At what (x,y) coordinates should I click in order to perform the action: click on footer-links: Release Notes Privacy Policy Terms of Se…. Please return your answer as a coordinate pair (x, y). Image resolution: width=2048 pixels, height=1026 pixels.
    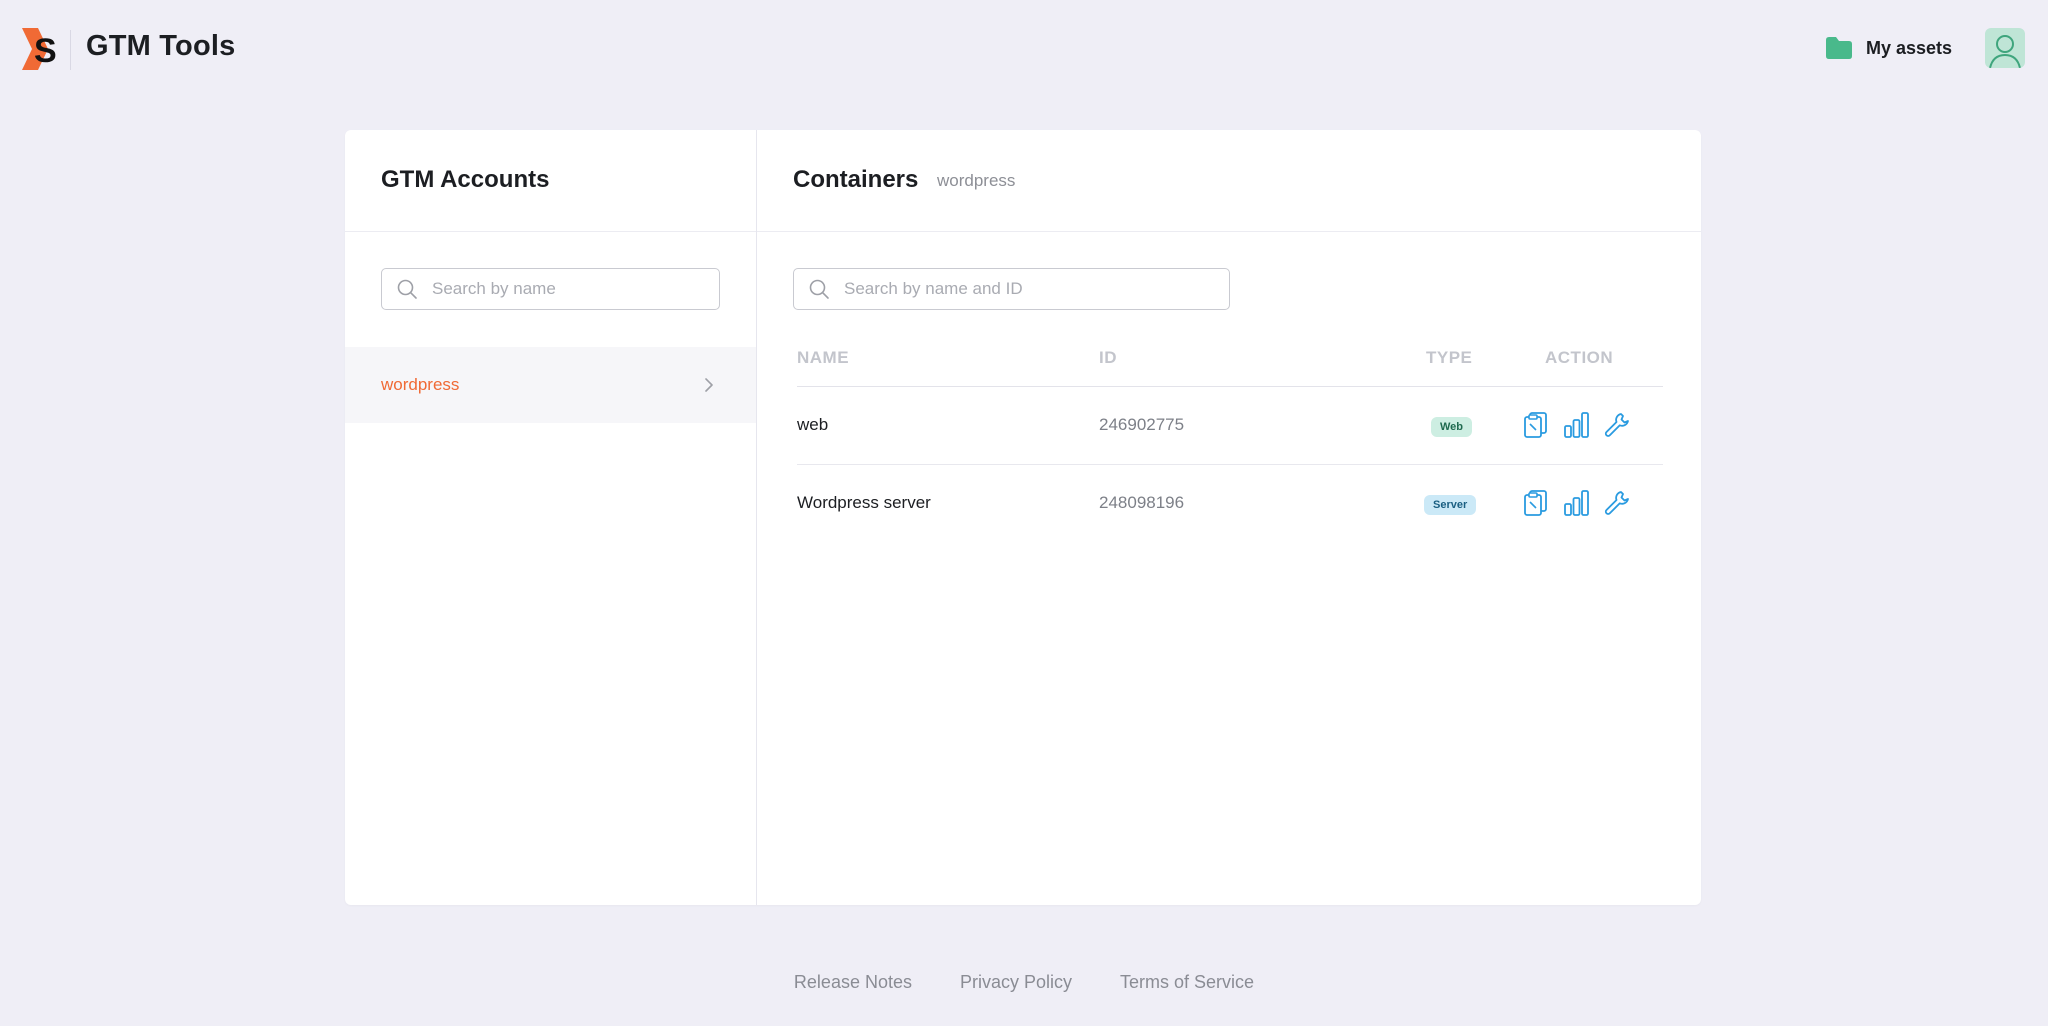
    Looking at the image, I should click on (1024, 982).